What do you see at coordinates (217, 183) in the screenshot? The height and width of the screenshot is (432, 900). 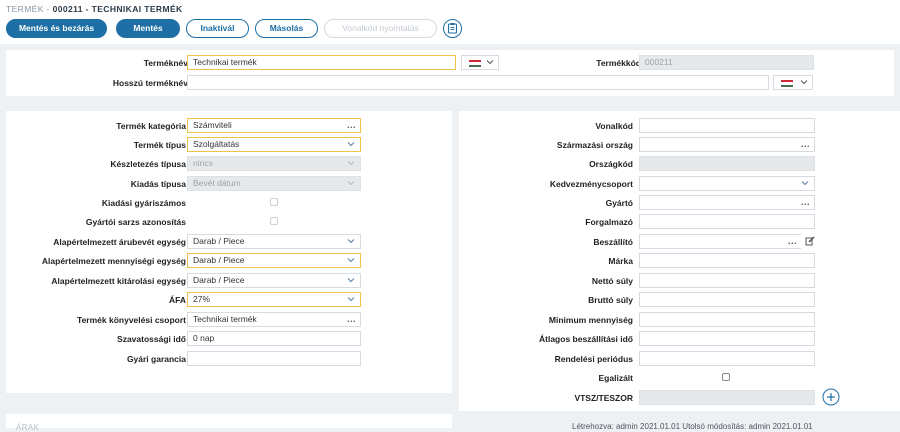 I see `issue-type-value: Bevét dátum` at bounding box center [217, 183].